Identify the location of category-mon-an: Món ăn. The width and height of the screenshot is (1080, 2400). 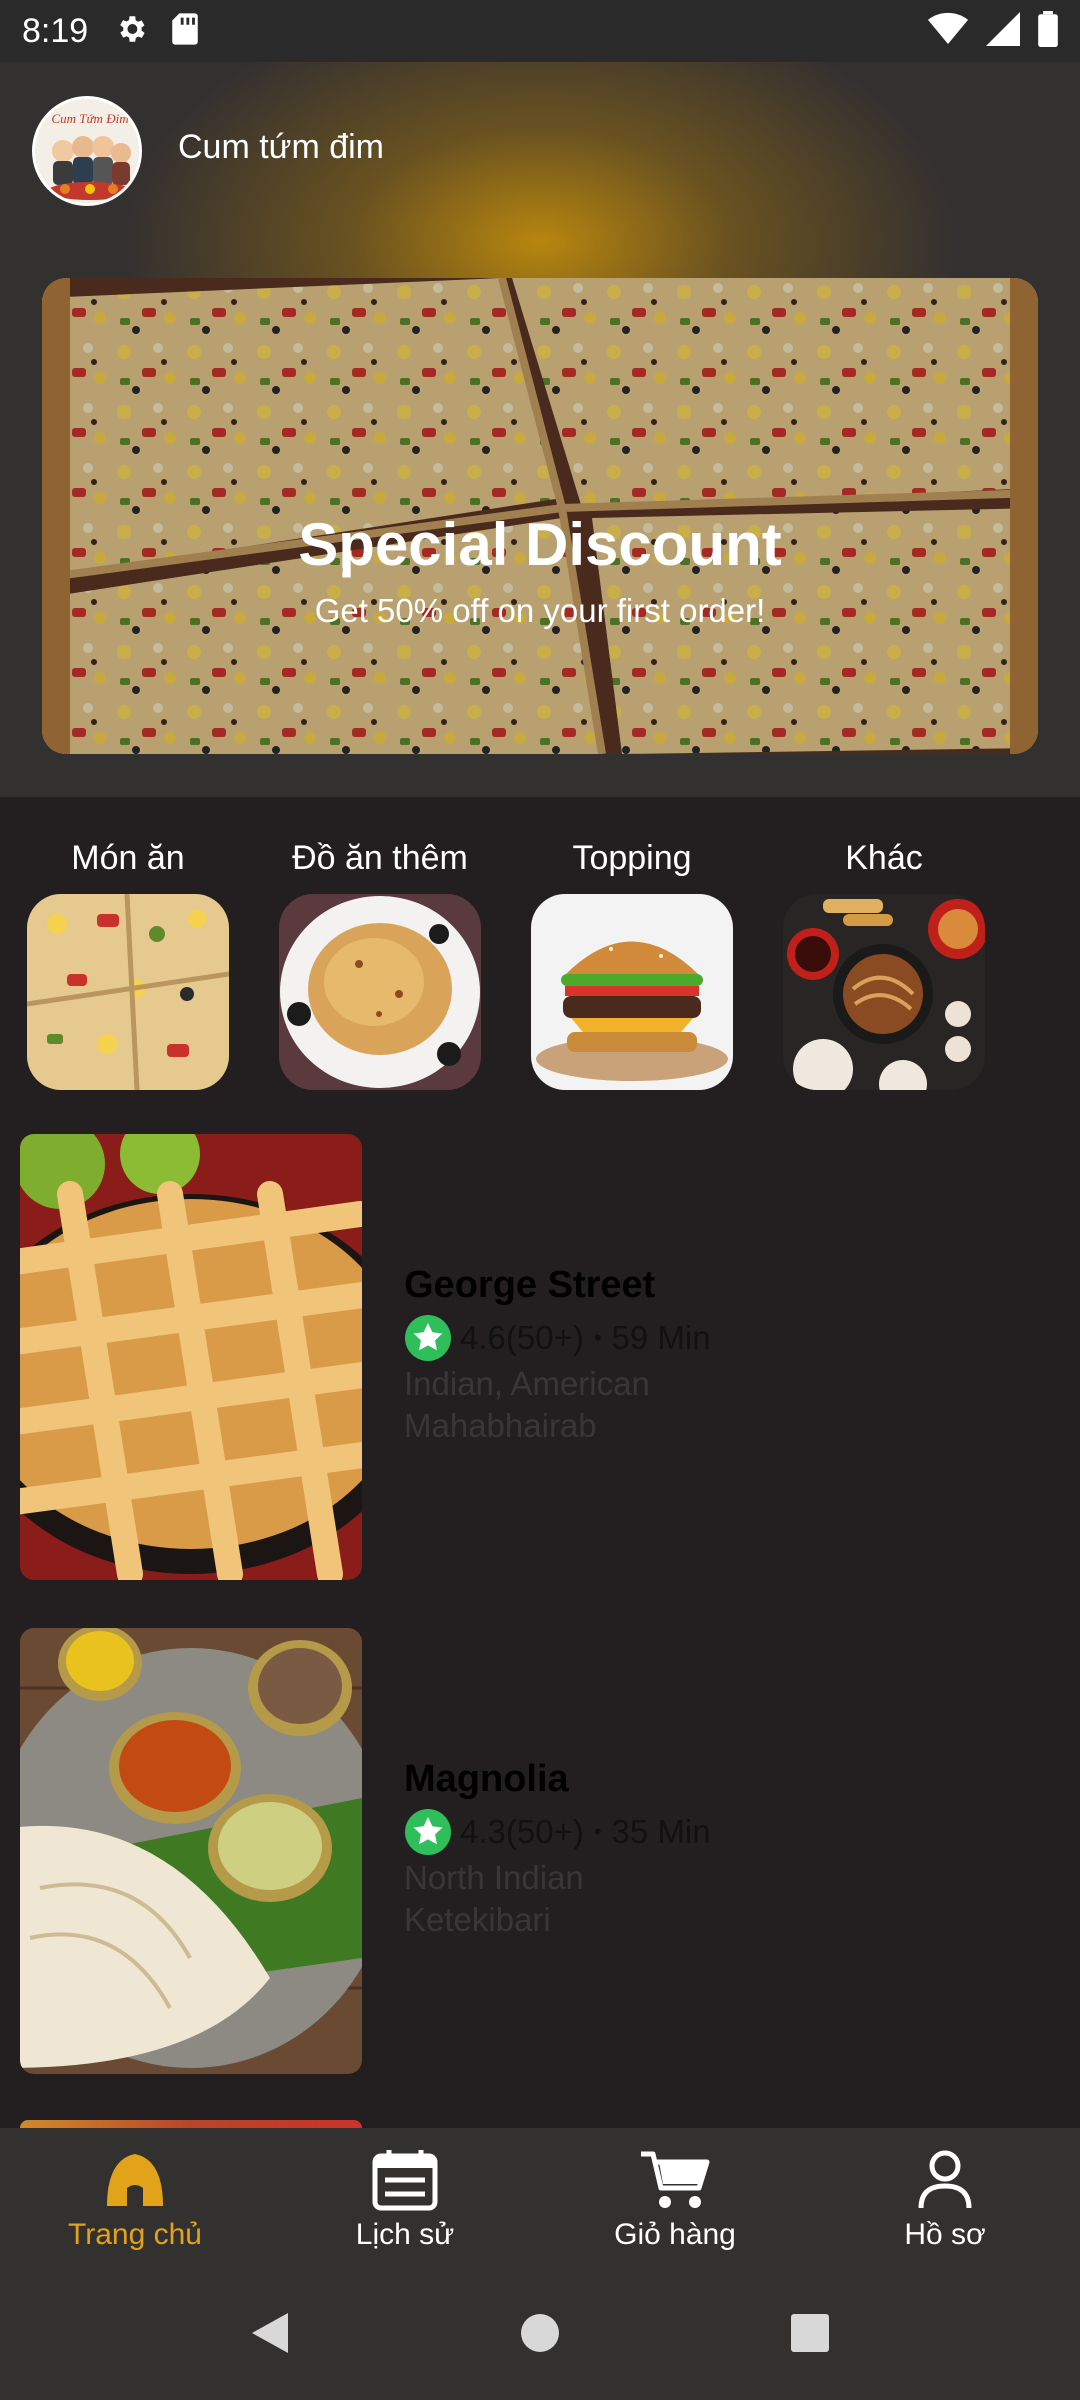
(128, 960).